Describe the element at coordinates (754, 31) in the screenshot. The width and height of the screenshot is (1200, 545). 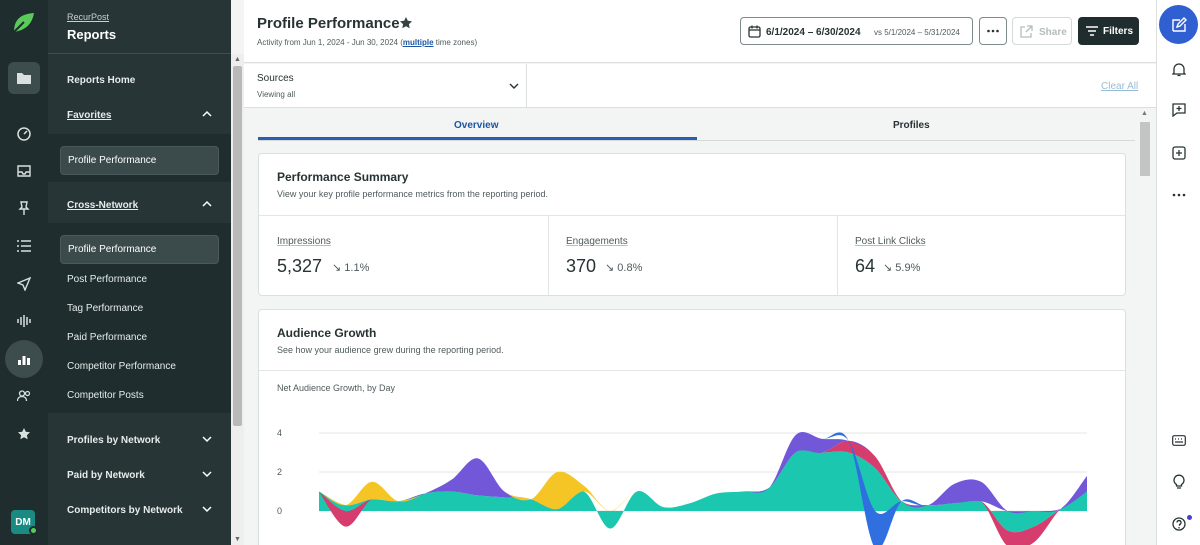
I see `calendar-icon` at that location.